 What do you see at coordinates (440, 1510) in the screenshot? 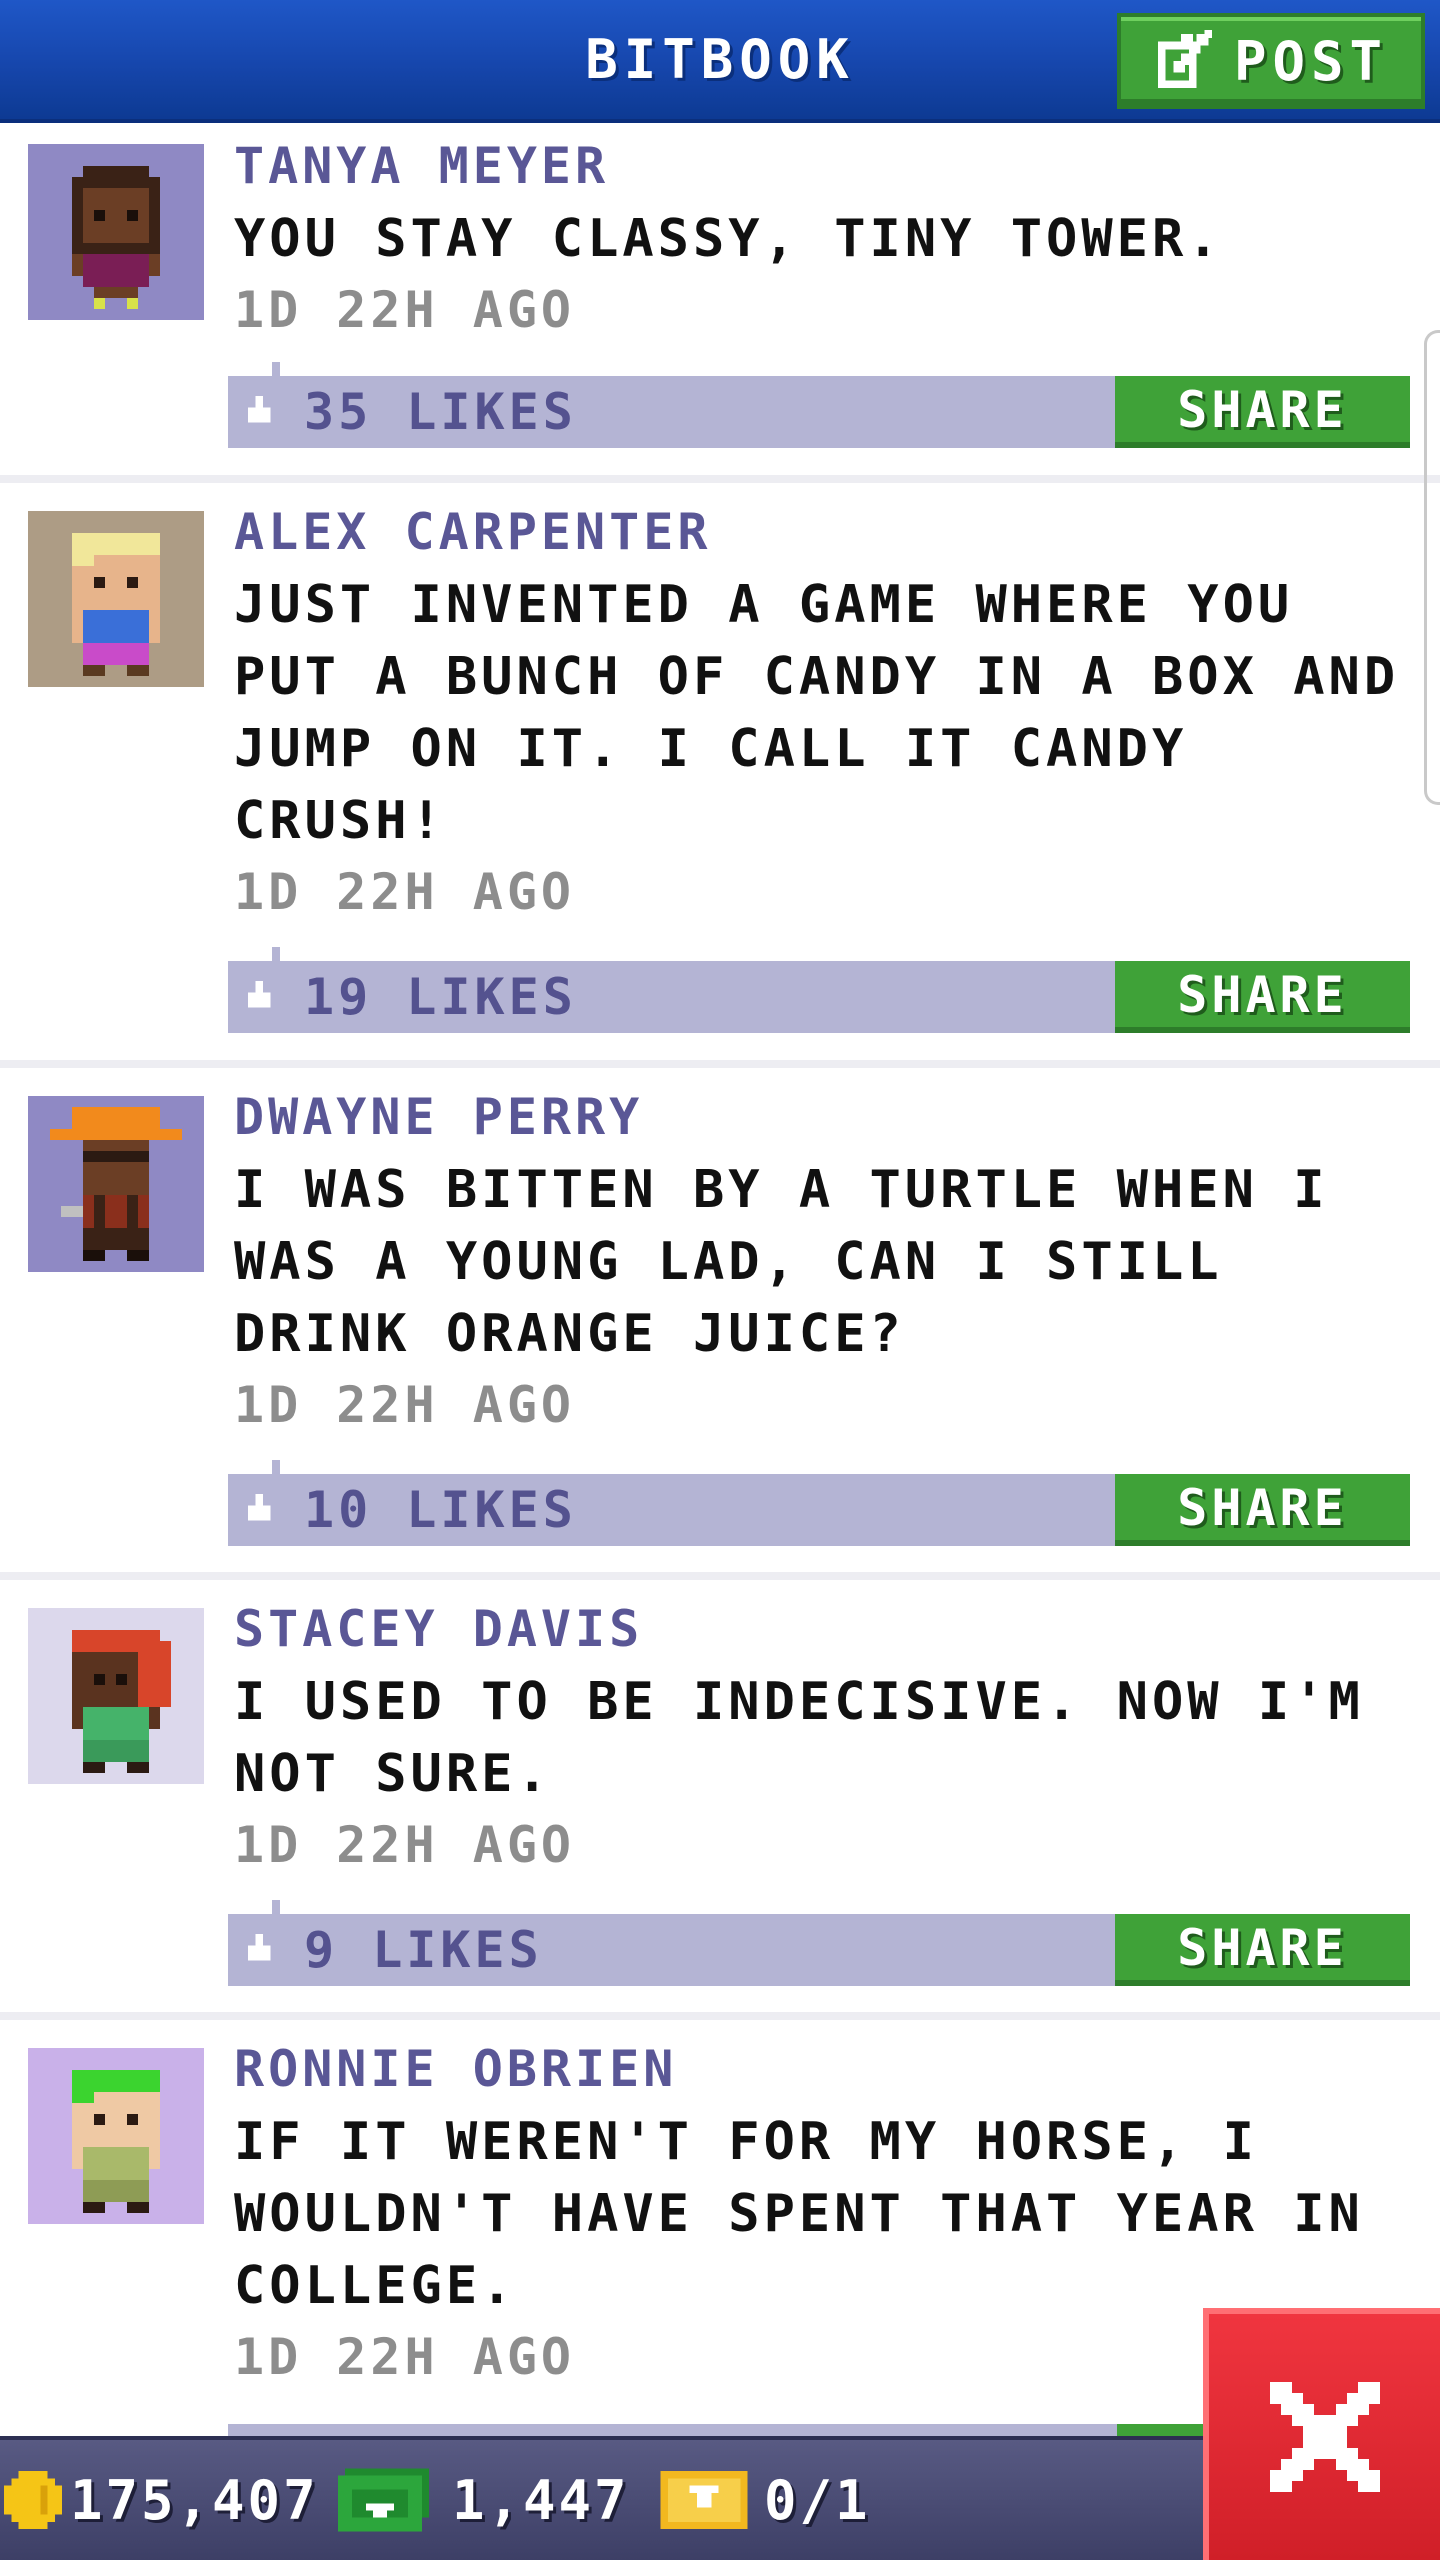
I see `likes-count: 10 LIKES` at bounding box center [440, 1510].